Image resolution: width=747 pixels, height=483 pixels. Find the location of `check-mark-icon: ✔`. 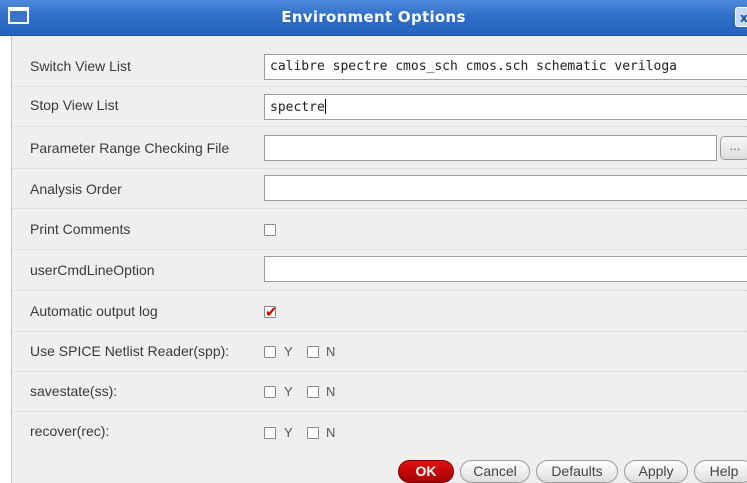

check-mark-icon: ✔ is located at coordinates (271, 312).